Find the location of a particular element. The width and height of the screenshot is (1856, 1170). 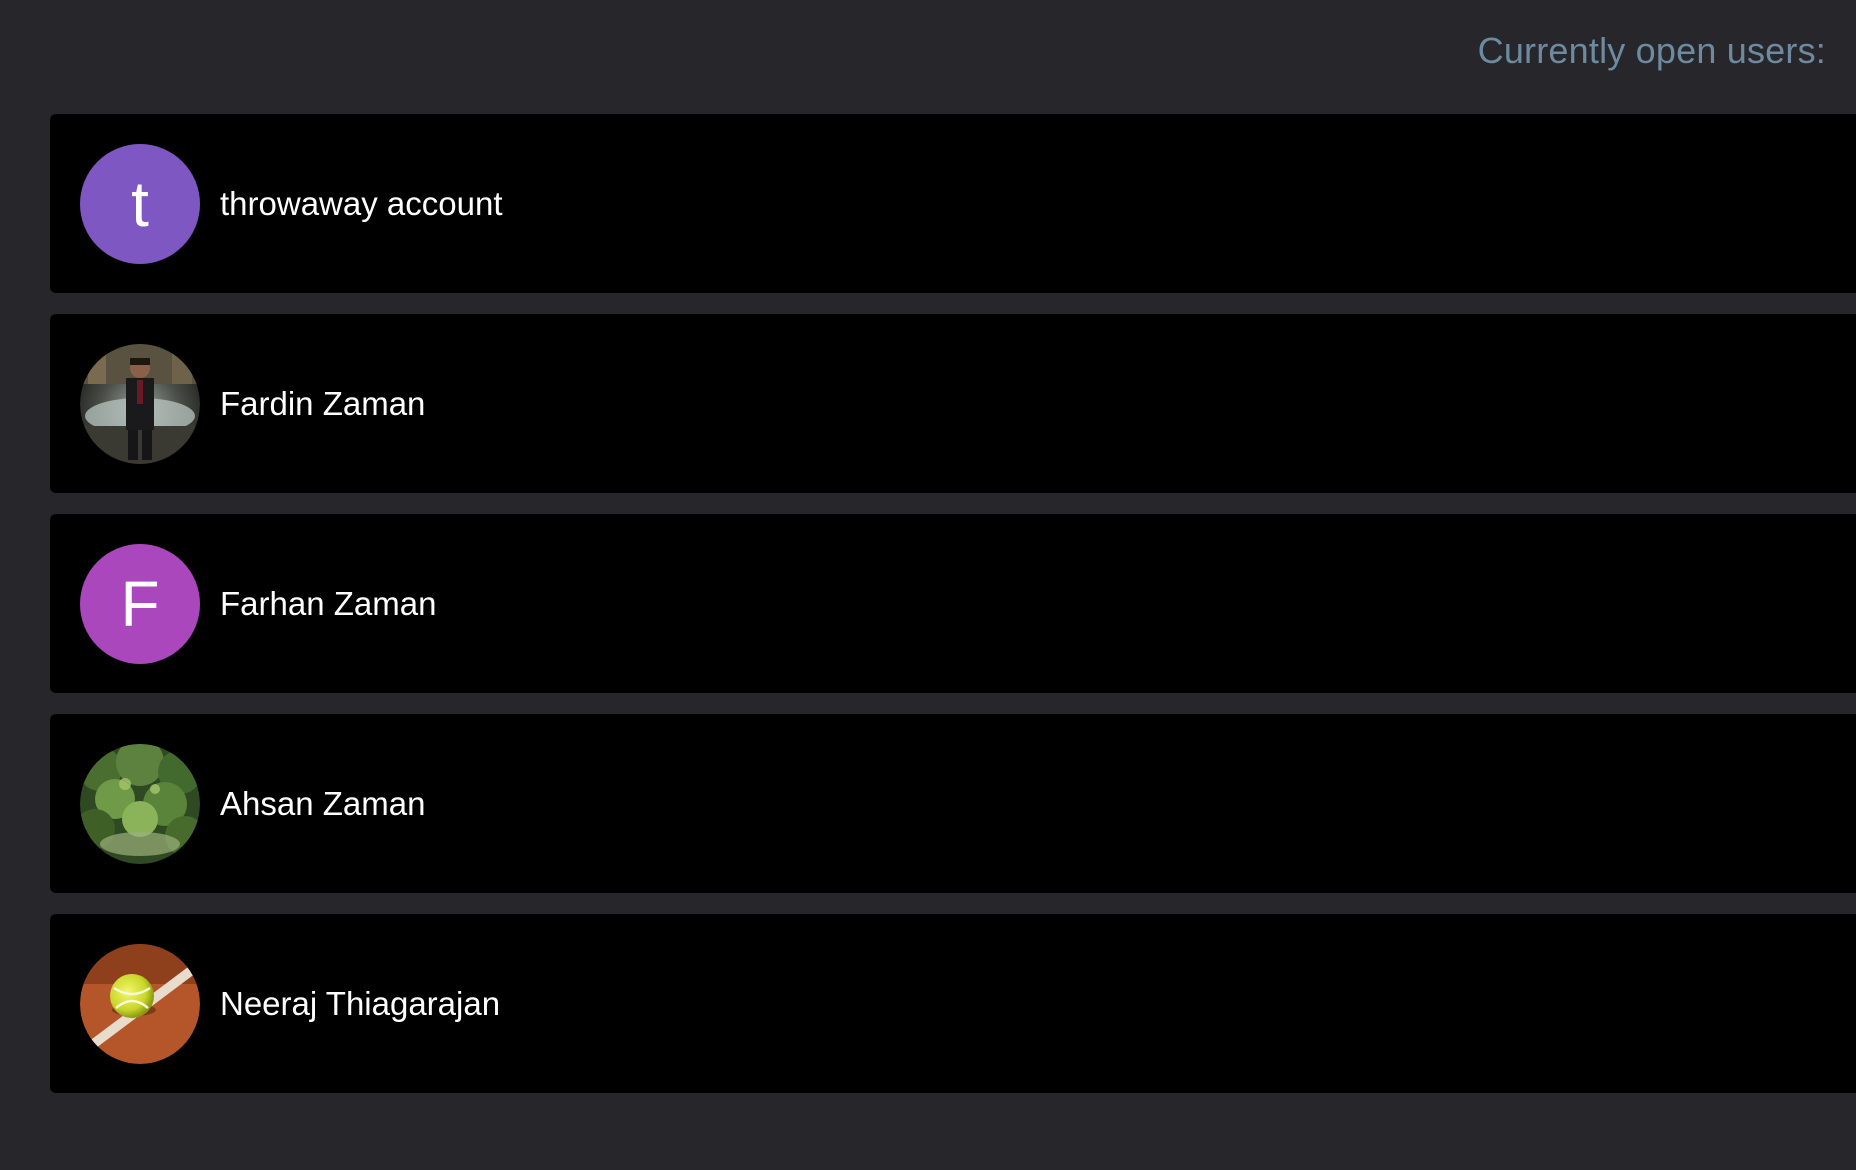

avatar-initial: F is located at coordinates (140, 603).